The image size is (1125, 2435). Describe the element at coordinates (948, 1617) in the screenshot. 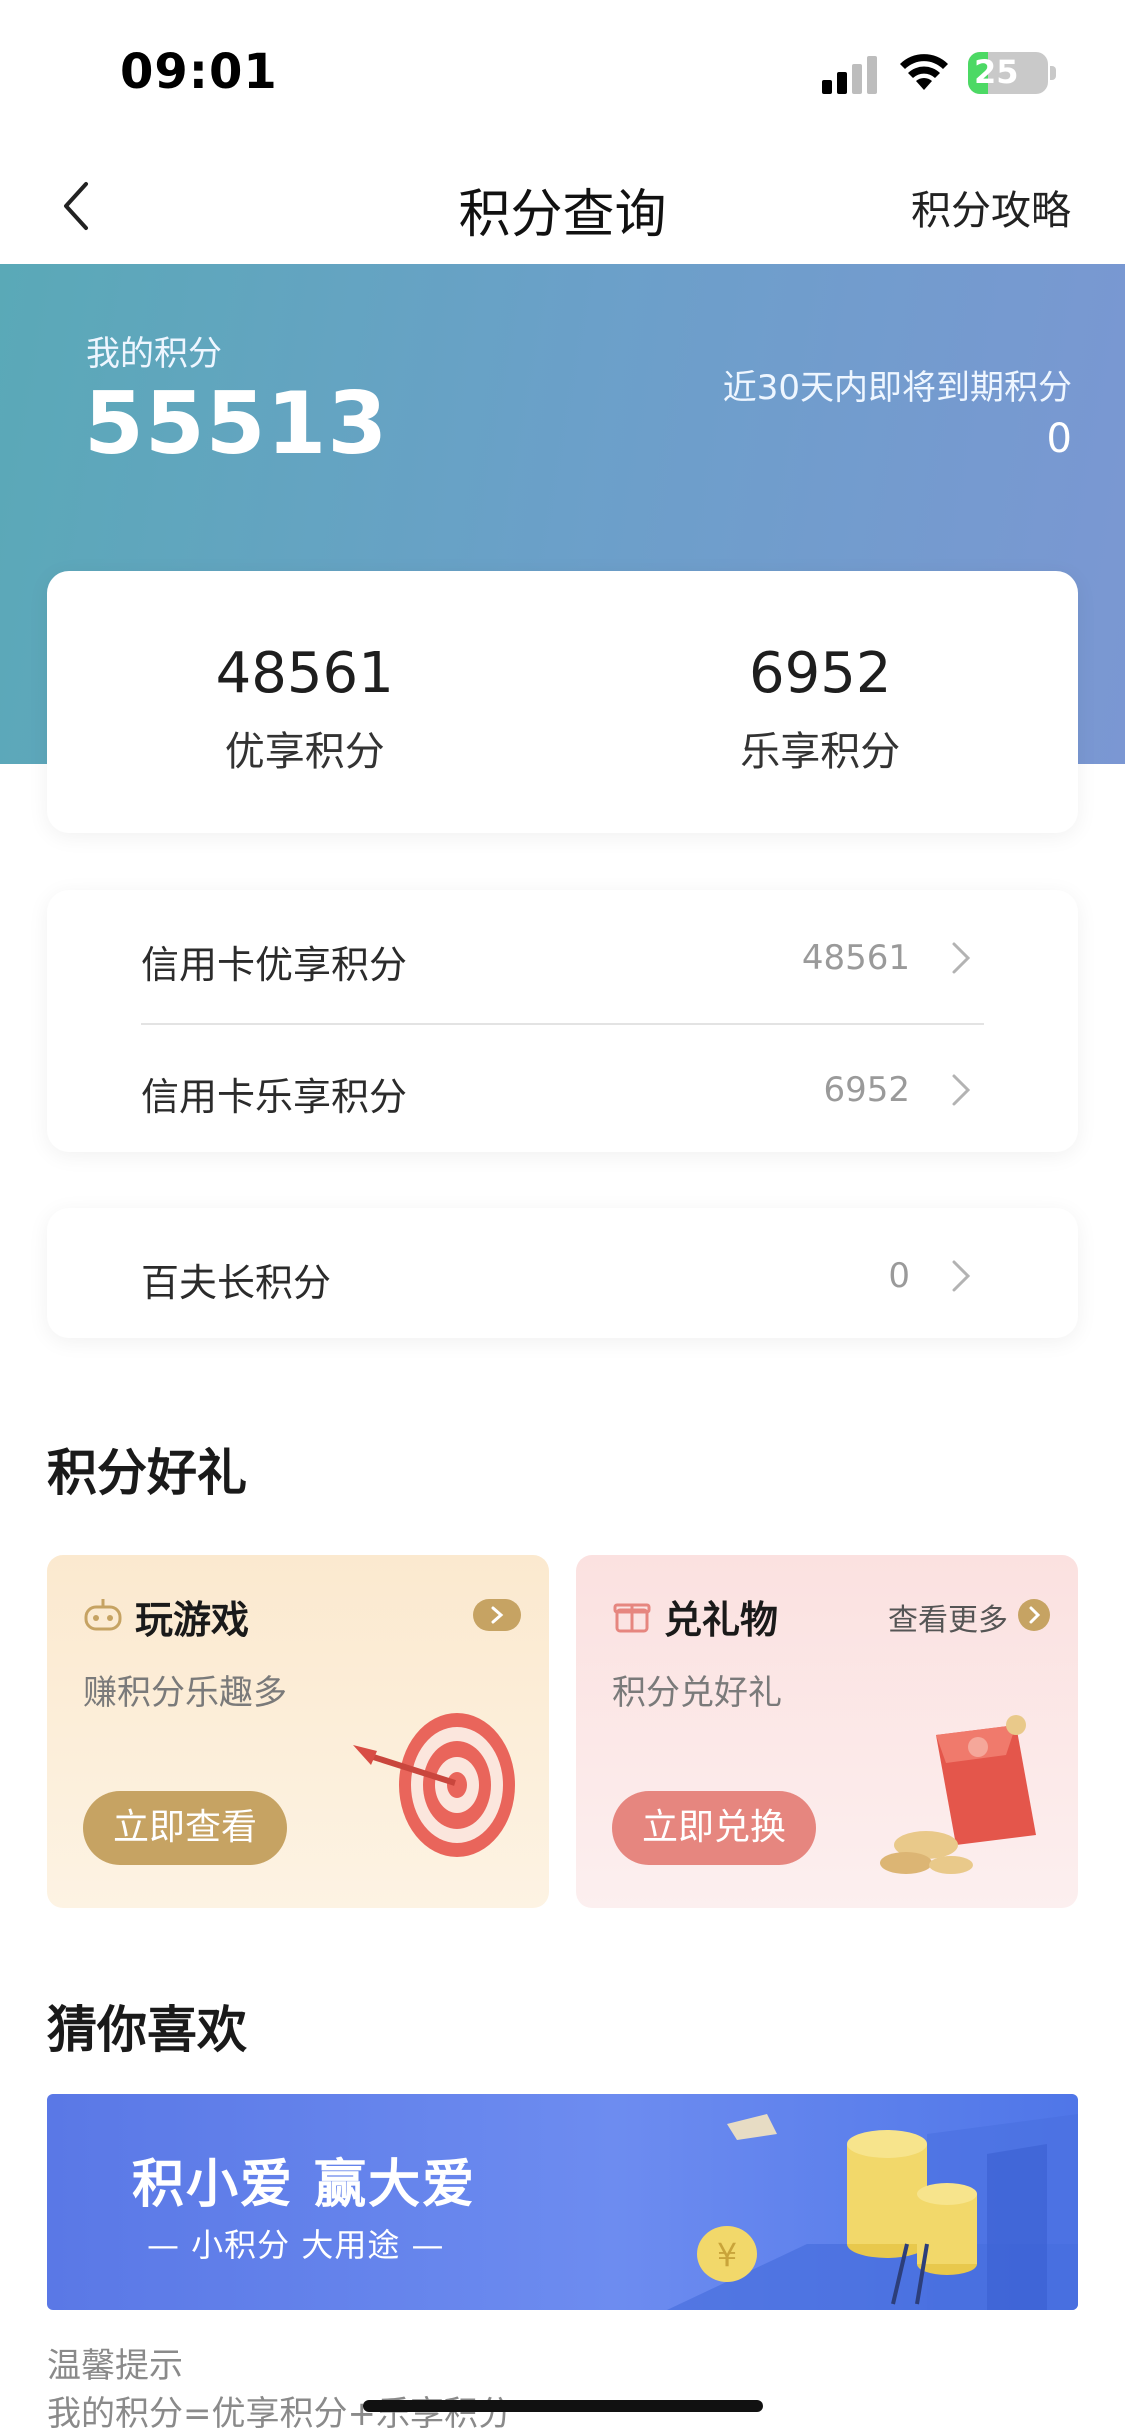

I see `see-more-link: 查看更多` at that location.